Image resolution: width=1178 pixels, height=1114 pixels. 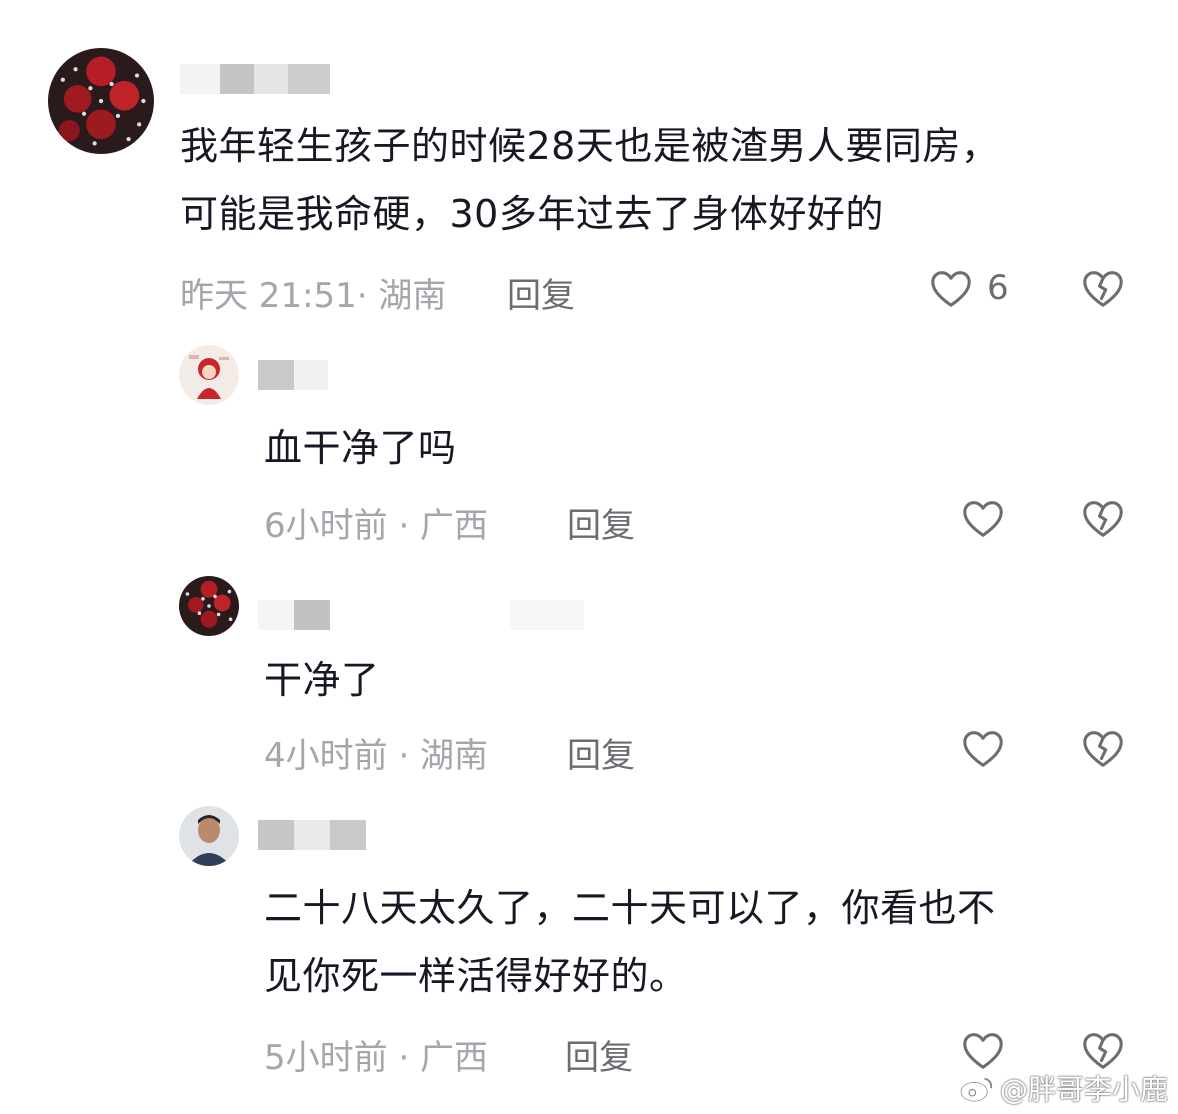 I want to click on comment-meta: 4小时前 · 湖南, so click(x=376, y=756).